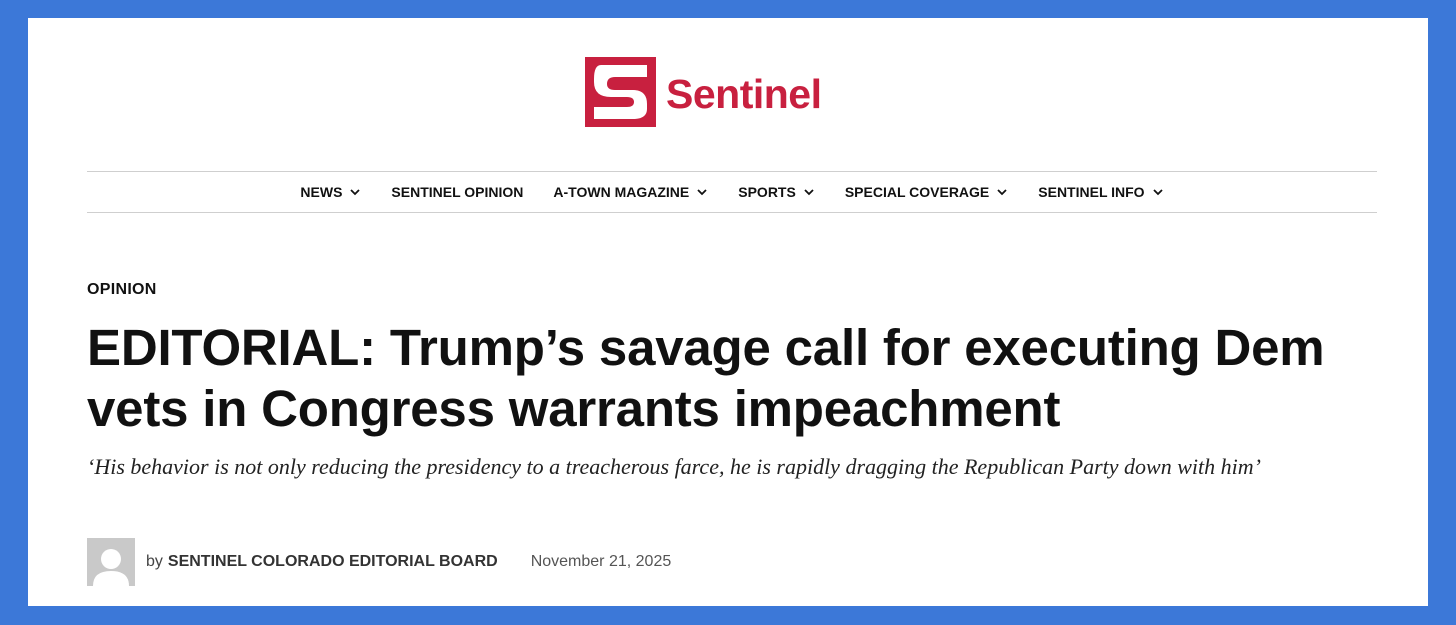 The image size is (1456, 625). I want to click on nav-item-label: A-TOWN MAGAZINE, so click(621, 192).